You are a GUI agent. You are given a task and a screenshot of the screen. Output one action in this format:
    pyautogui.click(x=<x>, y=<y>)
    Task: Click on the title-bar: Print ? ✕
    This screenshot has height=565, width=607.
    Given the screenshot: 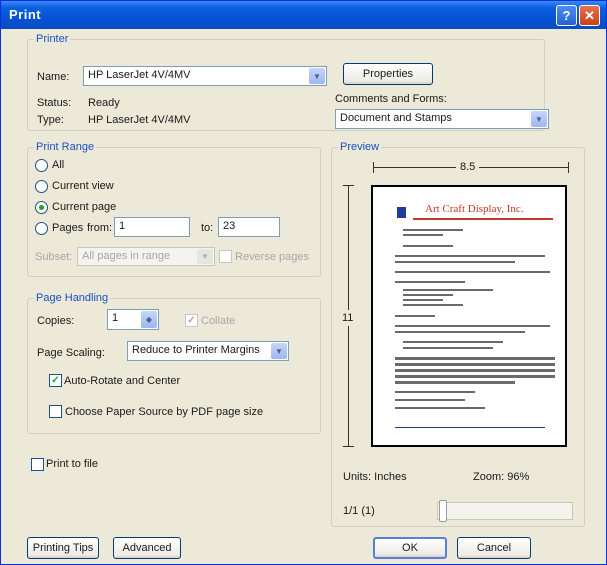 What is the action you would take?
    pyautogui.click(x=303, y=15)
    